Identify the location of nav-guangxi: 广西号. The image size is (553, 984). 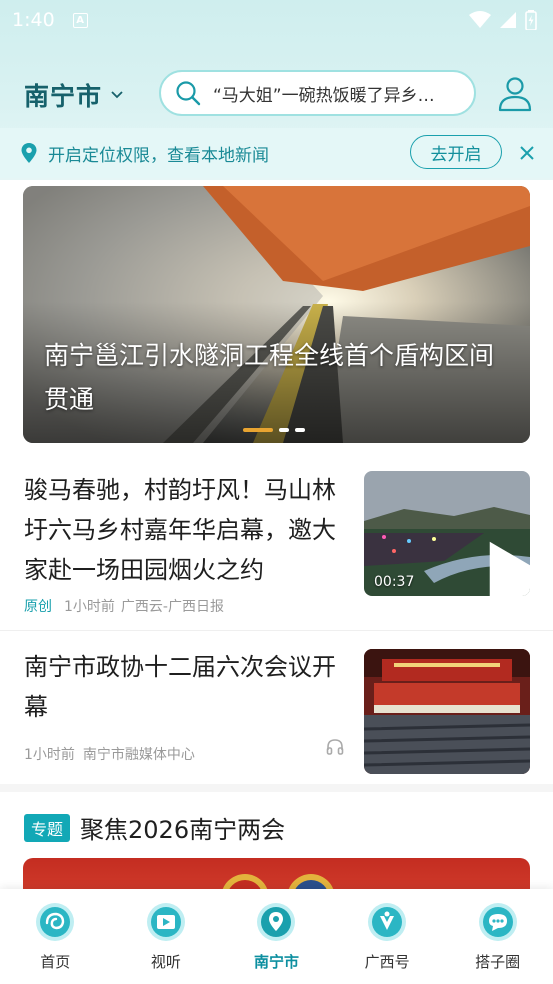
(387, 936).